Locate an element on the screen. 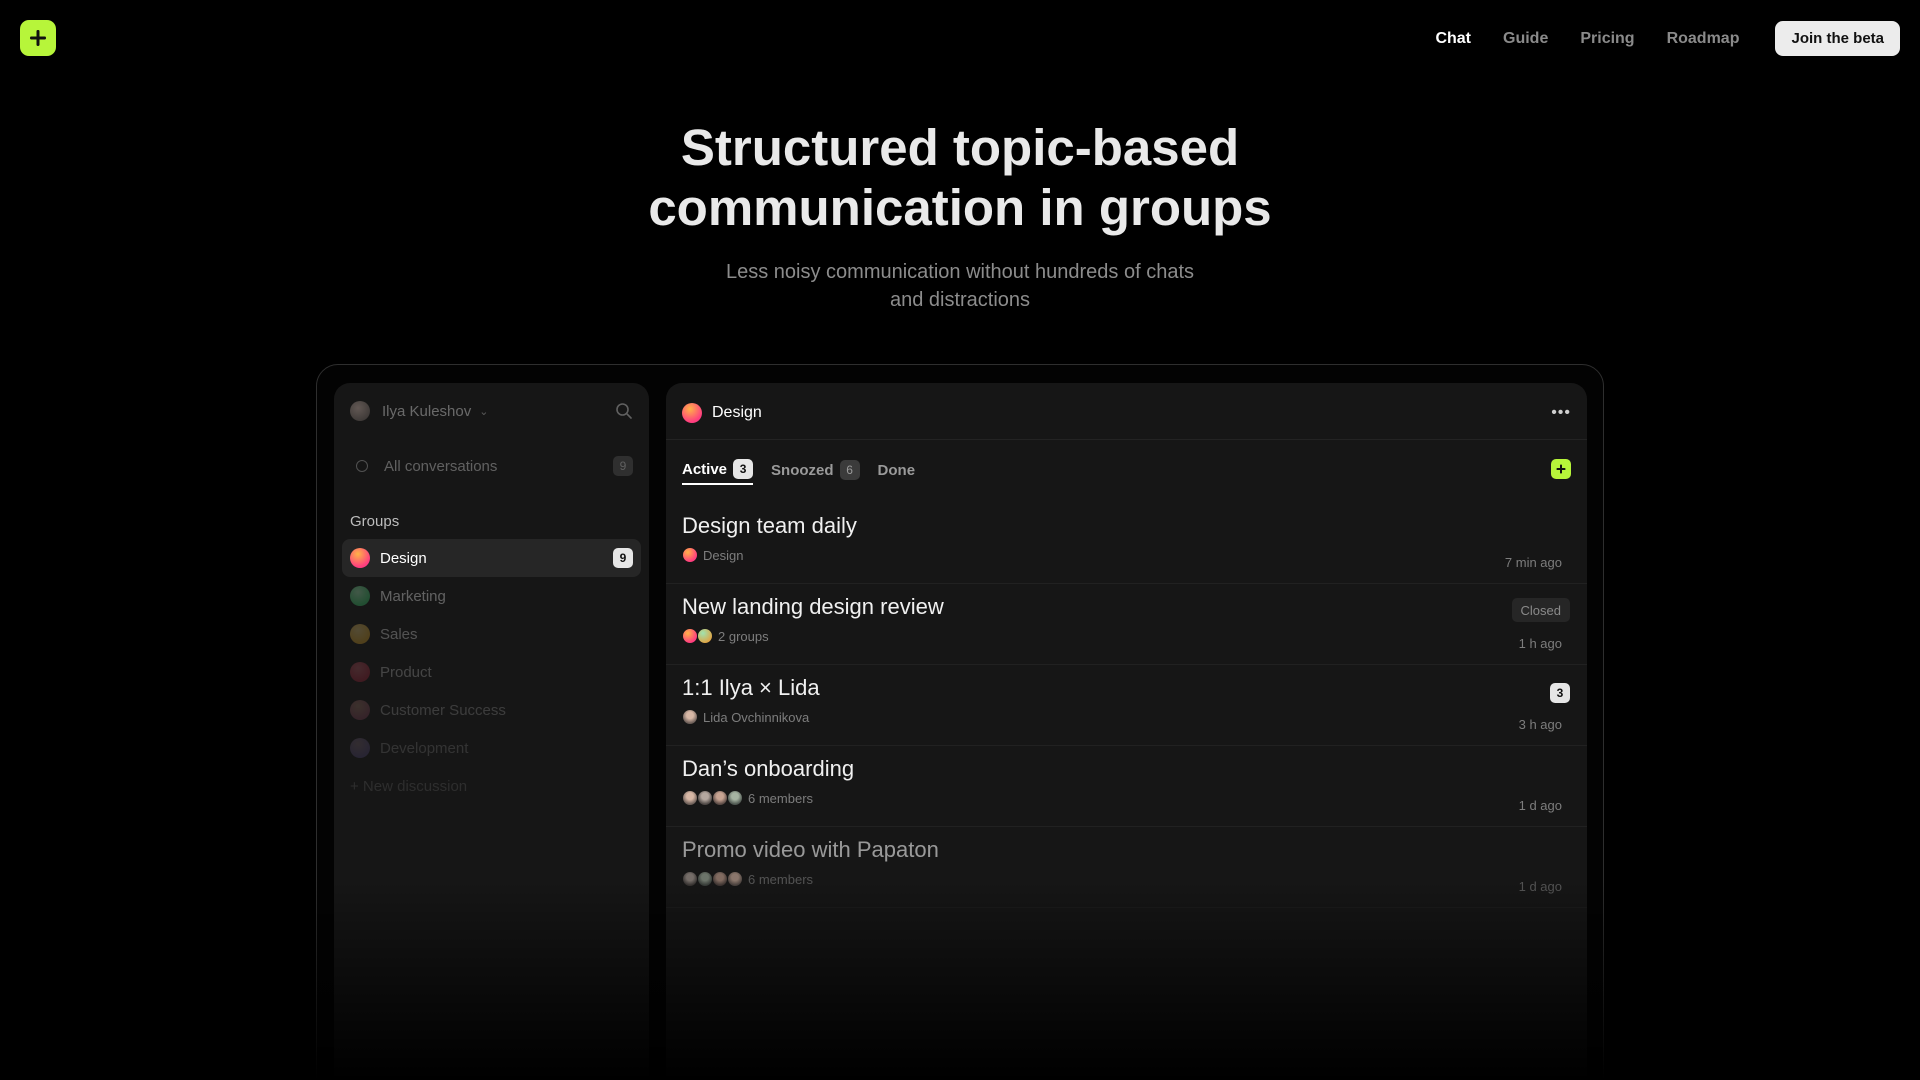 The height and width of the screenshot is (1080, 1920). sidebar-item-marketing: Marketing is located at coordinates (491, 596).